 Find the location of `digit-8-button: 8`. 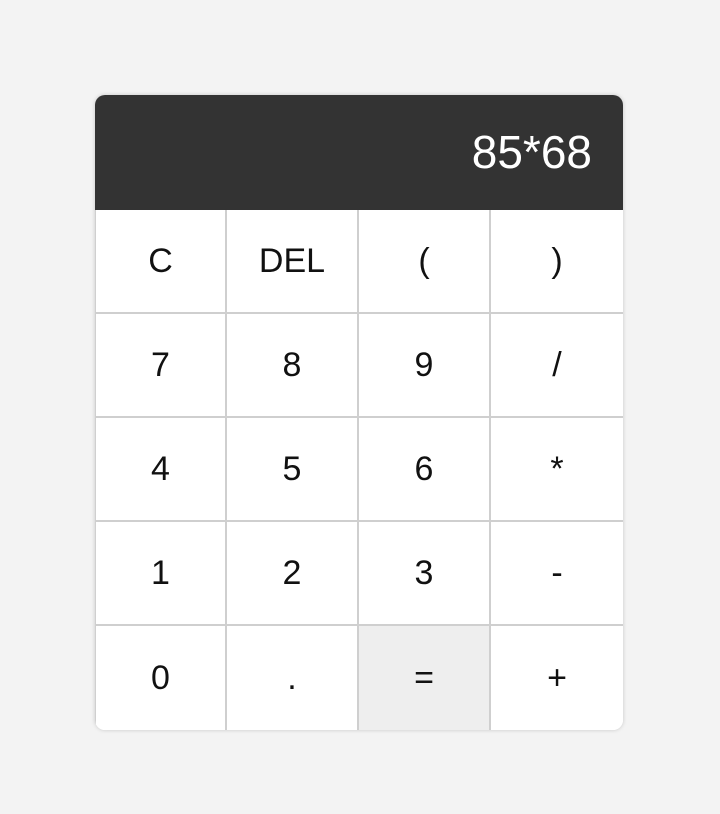

digit-8-button: 8 is located at coordinates (293, 366).